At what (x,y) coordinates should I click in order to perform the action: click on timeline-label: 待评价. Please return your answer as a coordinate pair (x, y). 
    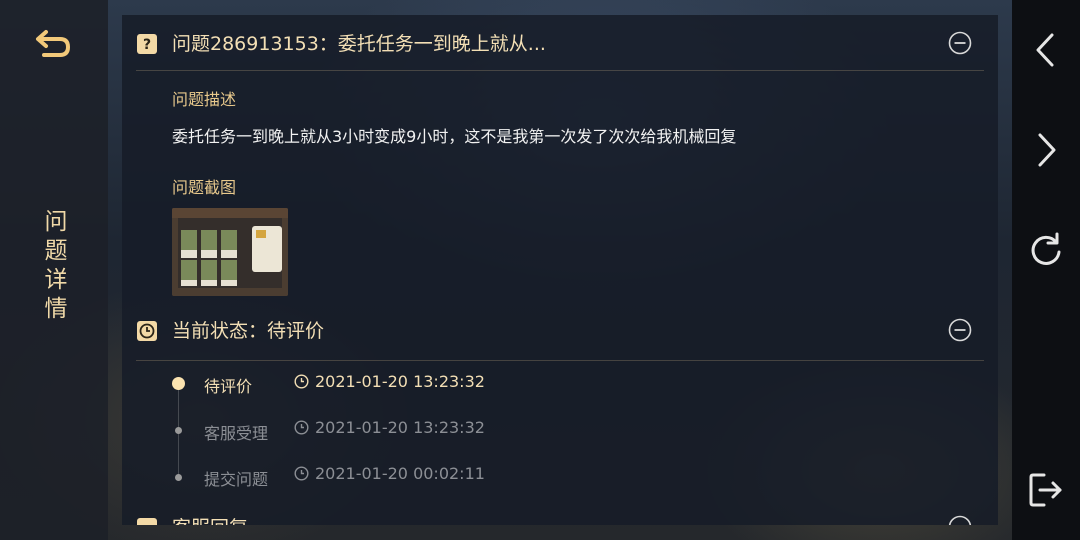
    Looking at the image, I should click on (228, 386).